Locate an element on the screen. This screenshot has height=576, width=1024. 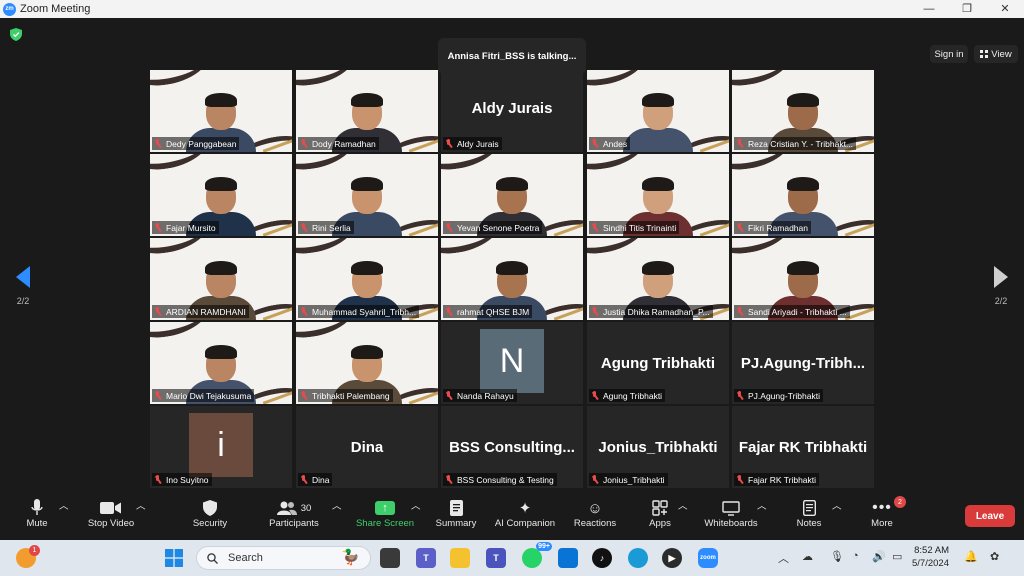
participant-tile: Andes is located at coordinates (658, 111).